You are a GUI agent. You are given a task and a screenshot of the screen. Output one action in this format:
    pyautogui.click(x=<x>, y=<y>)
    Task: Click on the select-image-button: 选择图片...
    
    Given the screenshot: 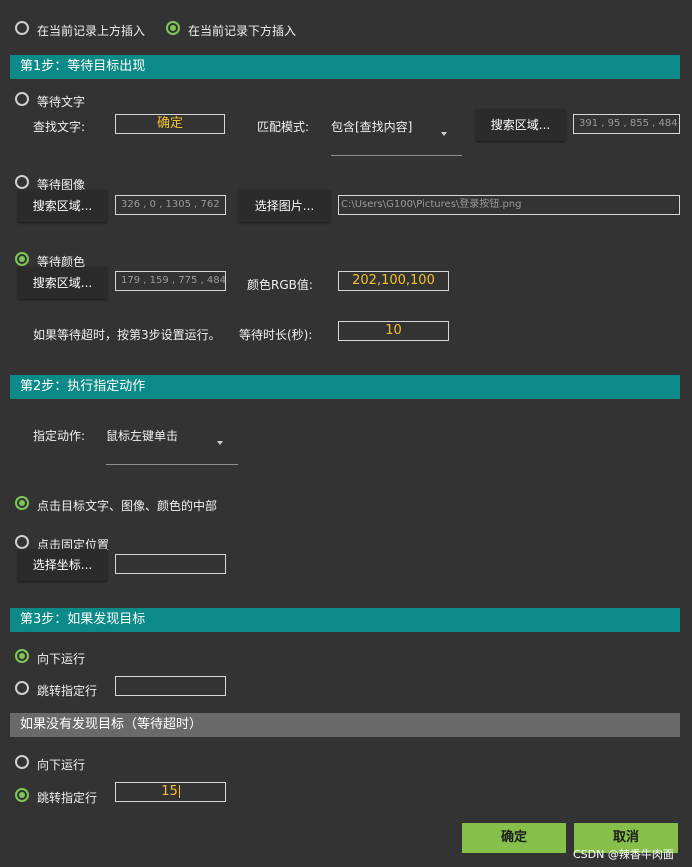 What is the action you would take?
    pyautogui.click(x=284, y=206)
    